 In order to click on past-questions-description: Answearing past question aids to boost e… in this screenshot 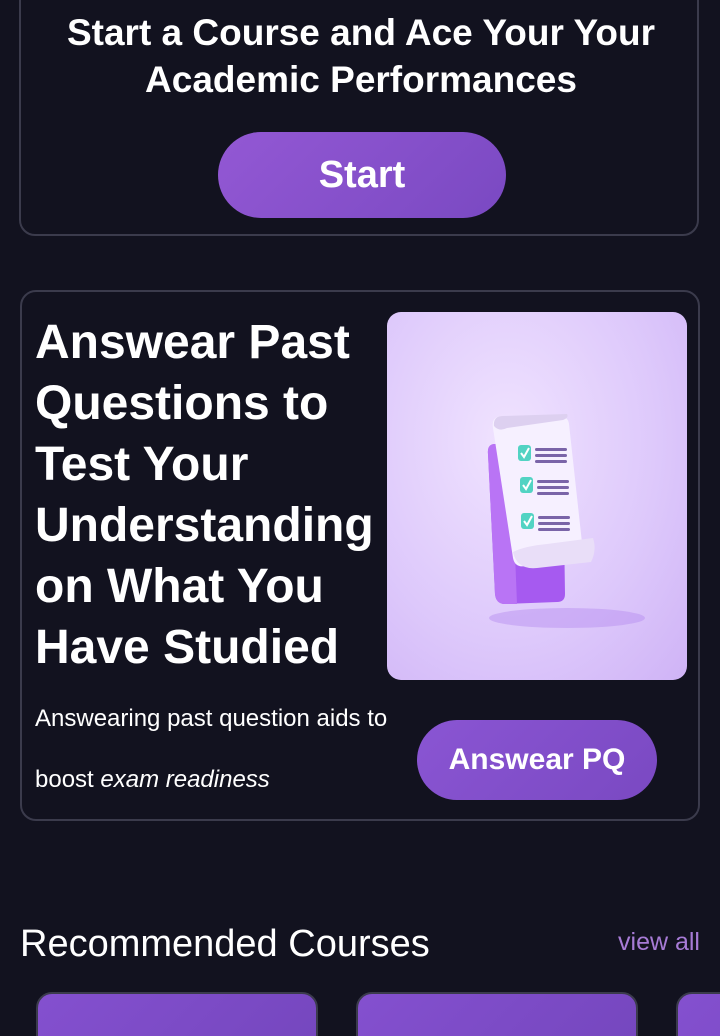, I will do `click(215, 749)`.